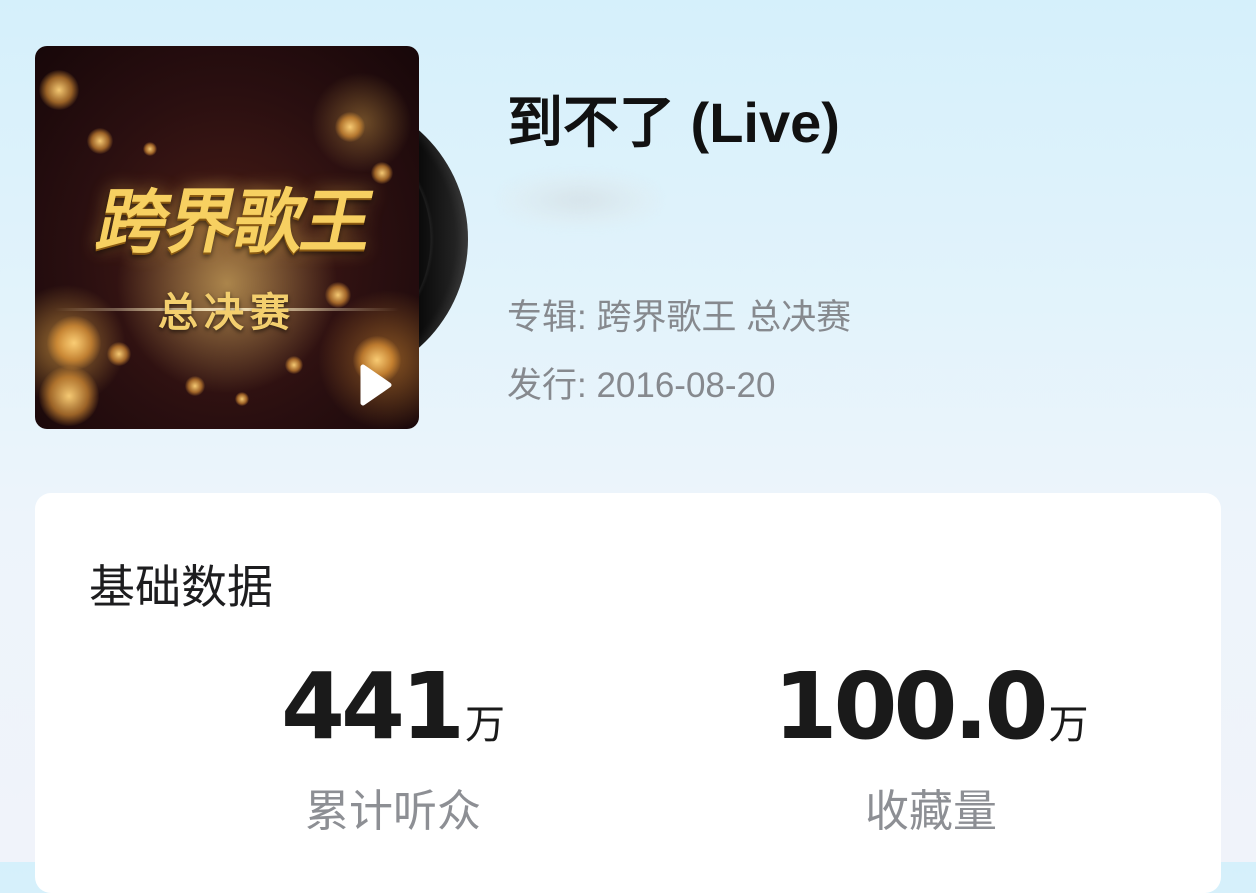 This screenshot has height=893, width=1256. What do you see at coordinates (673, 122) in the screenshot?
I see `song-title: 到不了 (Live)` at bounding box center [673, 122].